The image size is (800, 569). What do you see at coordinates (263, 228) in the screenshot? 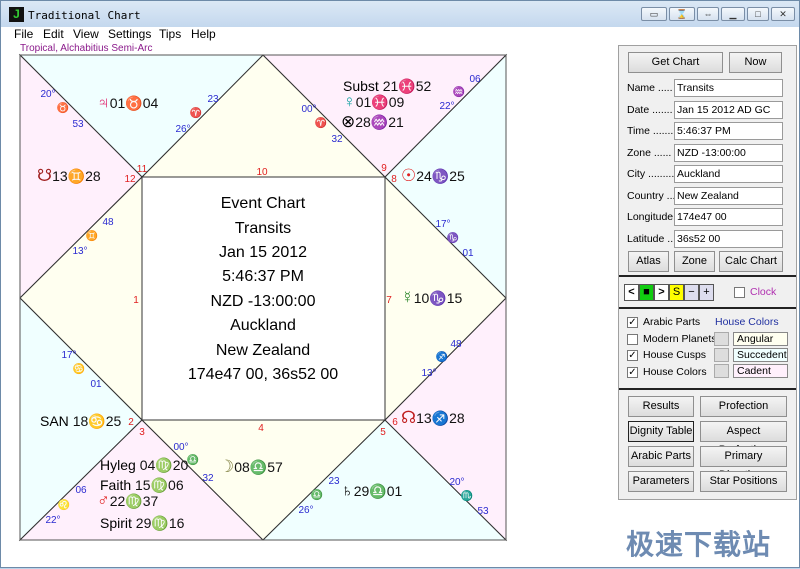
I see `center-line: Transits` at bounding box center [263, 228].